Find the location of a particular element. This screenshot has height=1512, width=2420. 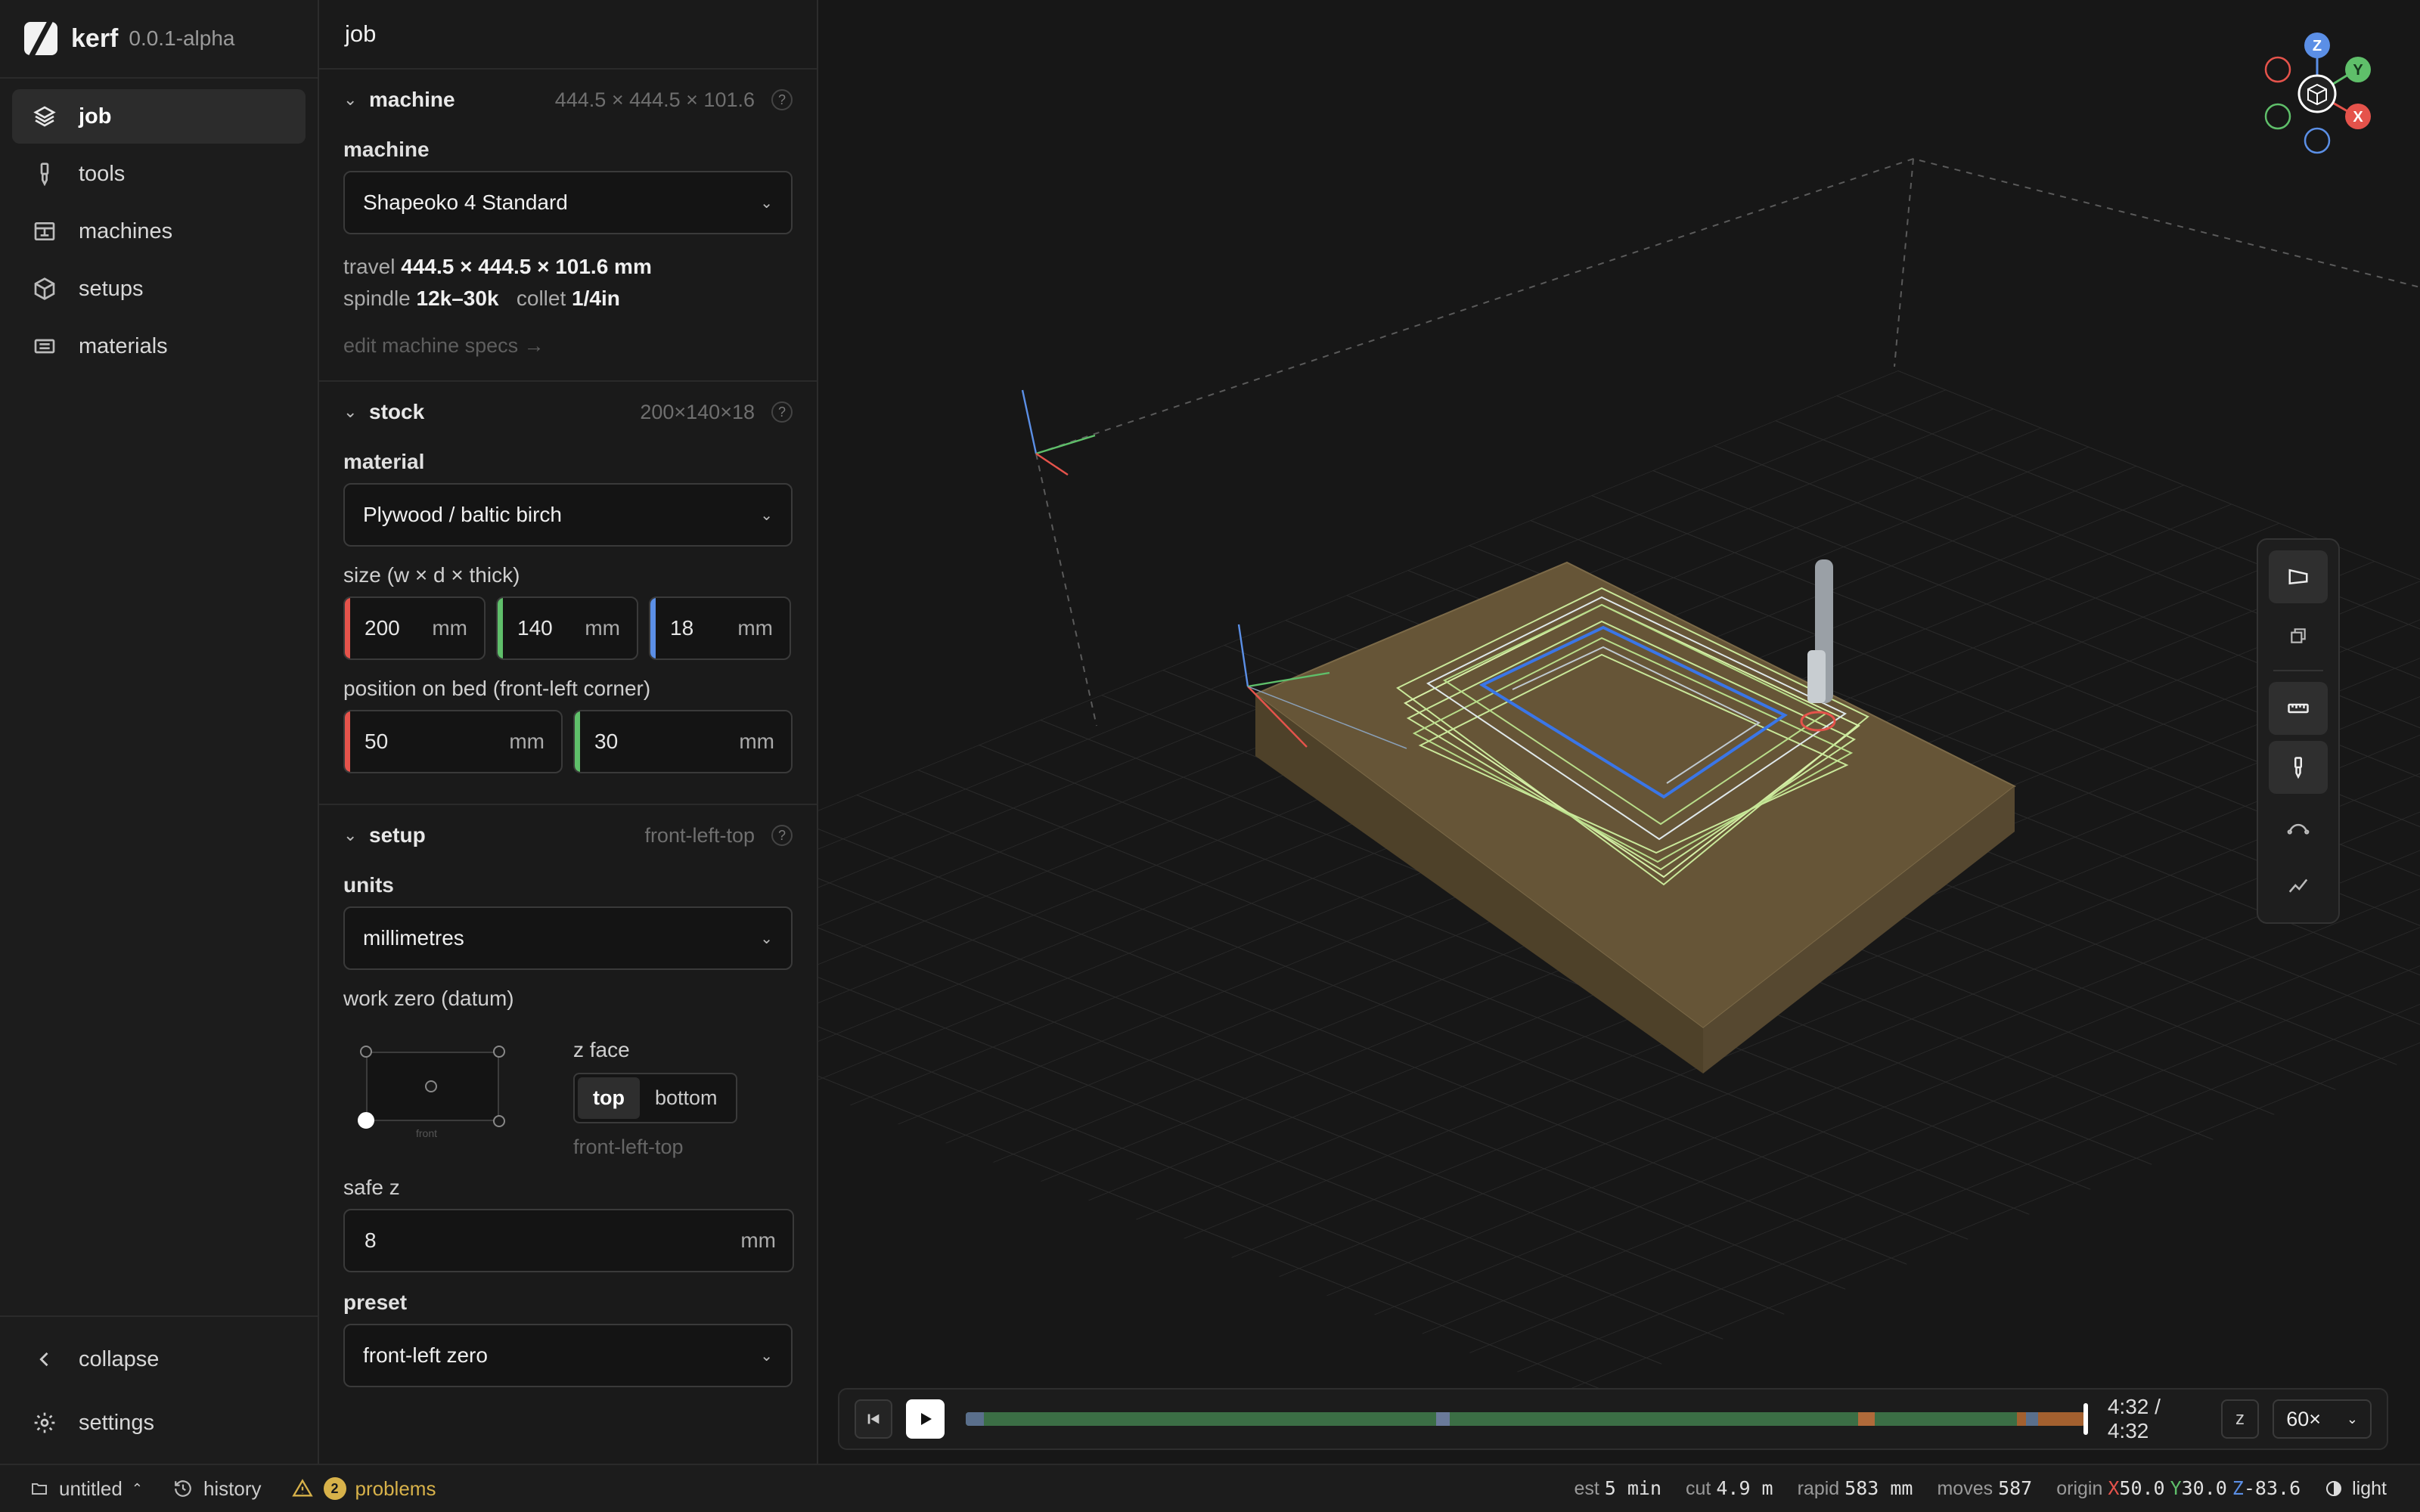

machine-section-header: ⌄ machine 444.5 × 444.5 × 101.6 ? is located at coordinates (568, 100).